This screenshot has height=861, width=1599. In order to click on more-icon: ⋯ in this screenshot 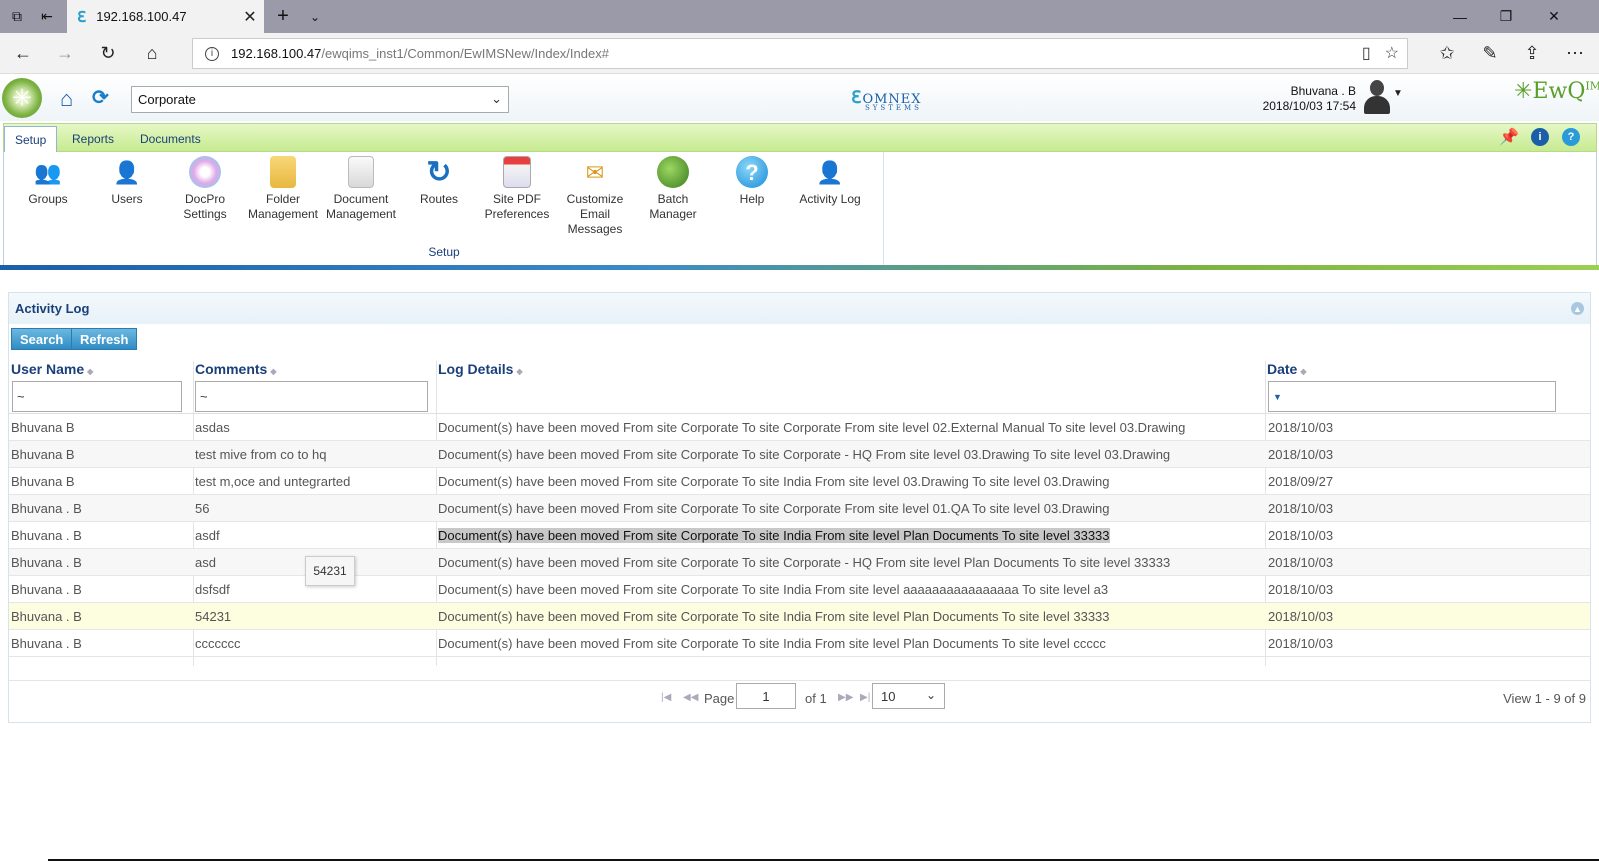, I will do `click(1575, 53)`.